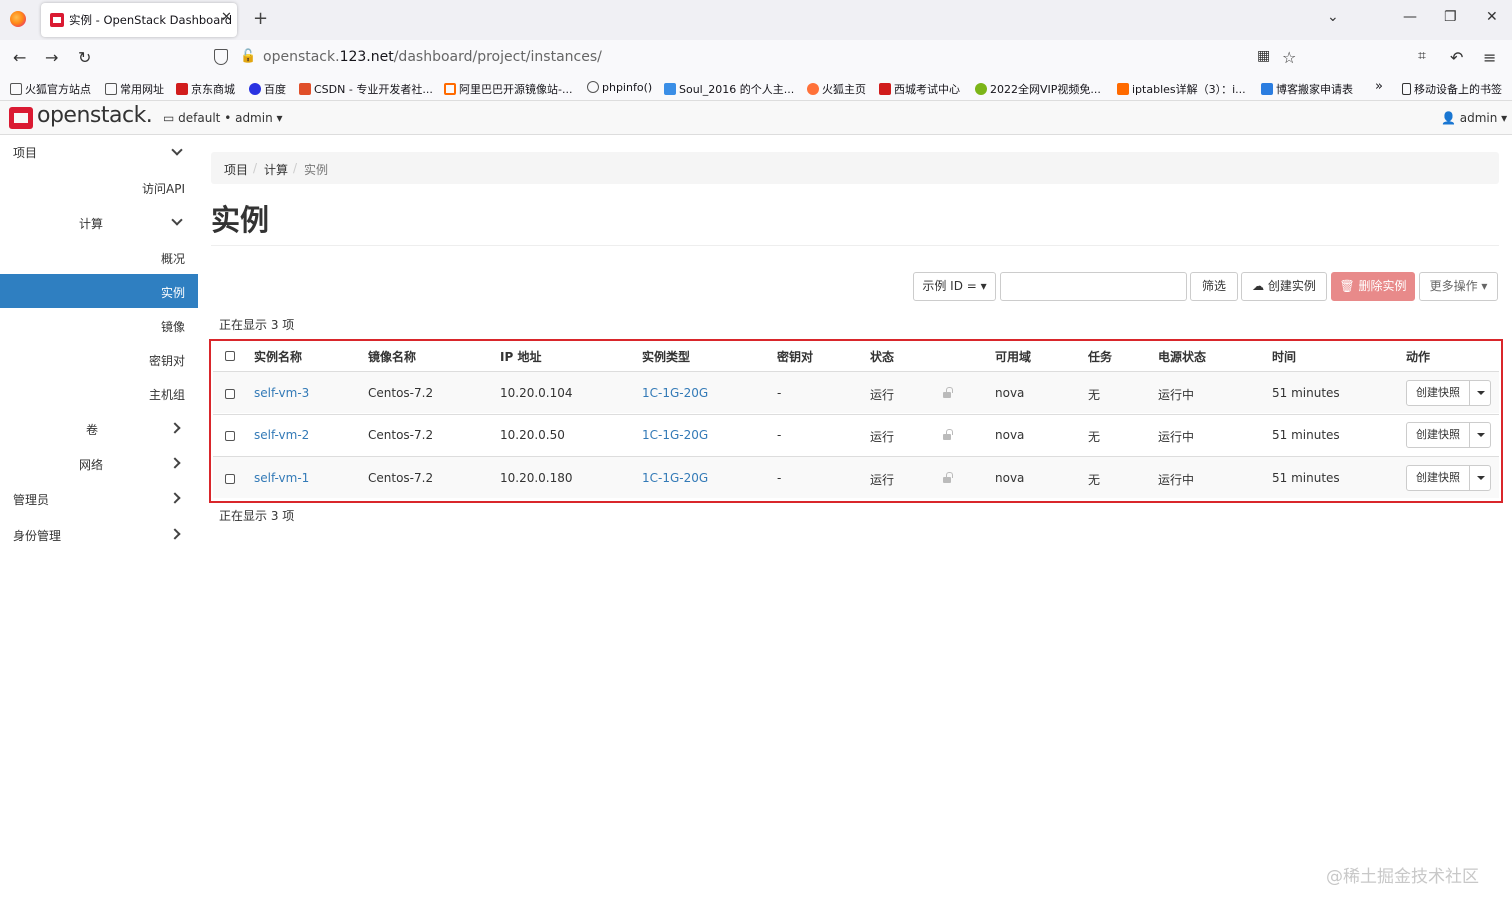 The width and height of the screenshot is (1512, 909). What do you see at coordinates (139, 20) in the screenshot?
I see `browser-tab-active: 实例 - OpenStack Dashboard ✕` at bounding box center [139, 20].